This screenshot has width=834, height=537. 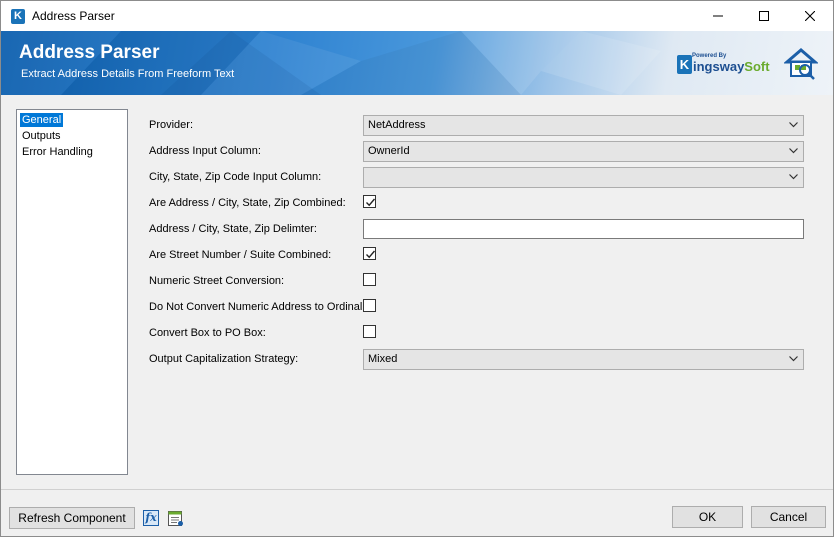 What do you see at coordinates (233, 229) in the screenshot?
I see `address-csz-delimiter-label: Address / City, State, Zip Delimter:` at bounding box center [233, 229].